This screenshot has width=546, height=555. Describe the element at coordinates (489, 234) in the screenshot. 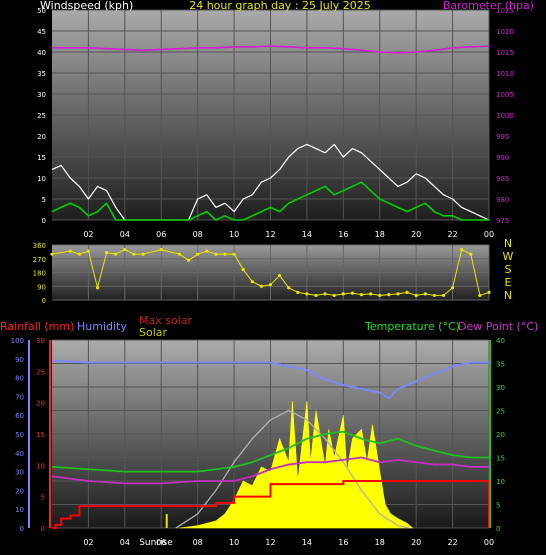

I see `wind-x-tick: 00` at that location.